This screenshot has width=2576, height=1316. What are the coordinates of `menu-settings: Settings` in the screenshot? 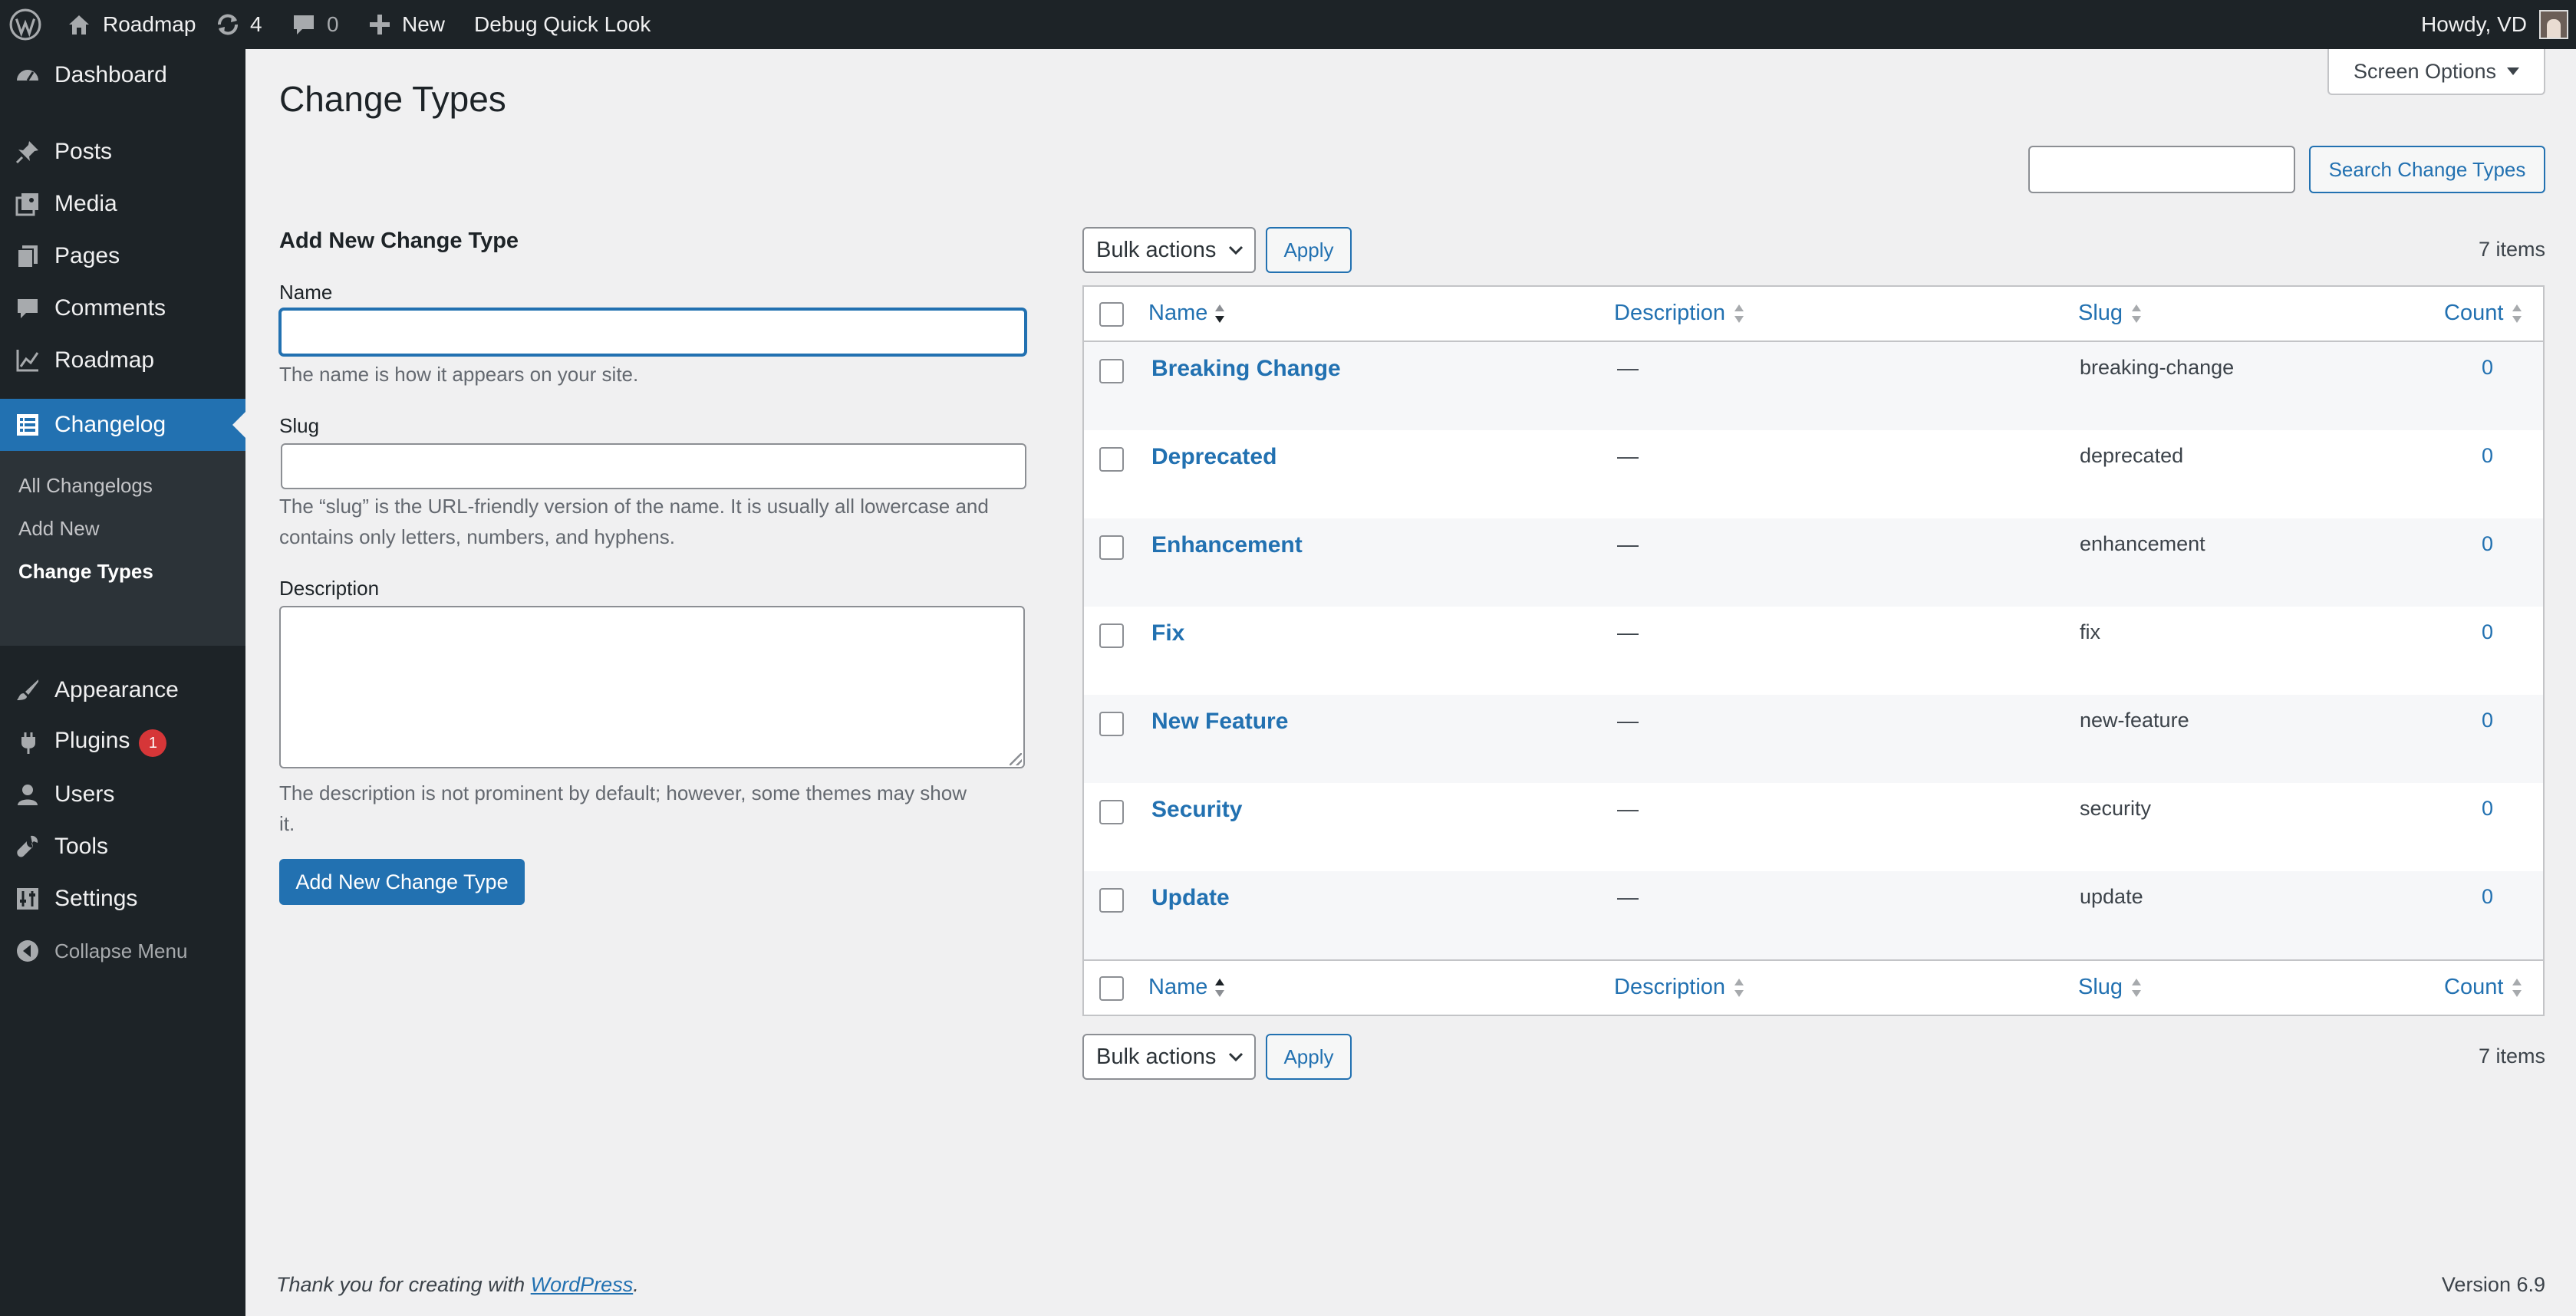 It's located at (122, 898).